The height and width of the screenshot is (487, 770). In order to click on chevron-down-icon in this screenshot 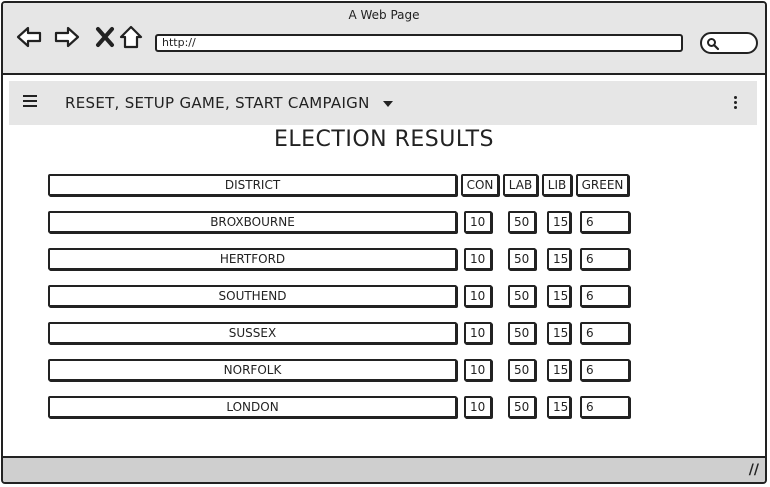, I will do `click(388, 104)`.